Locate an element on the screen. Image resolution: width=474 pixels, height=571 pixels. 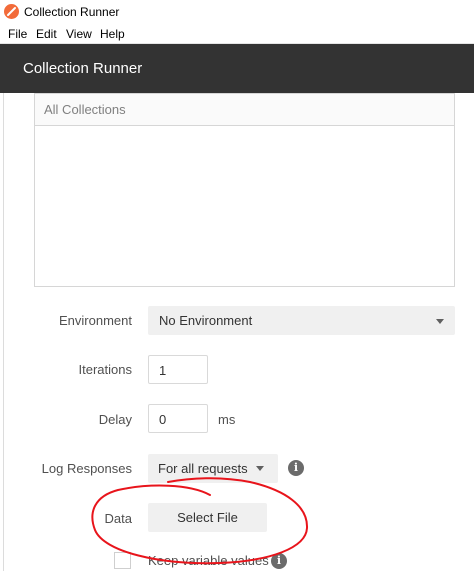
data-label: Data is located at coordinates (118, 518).